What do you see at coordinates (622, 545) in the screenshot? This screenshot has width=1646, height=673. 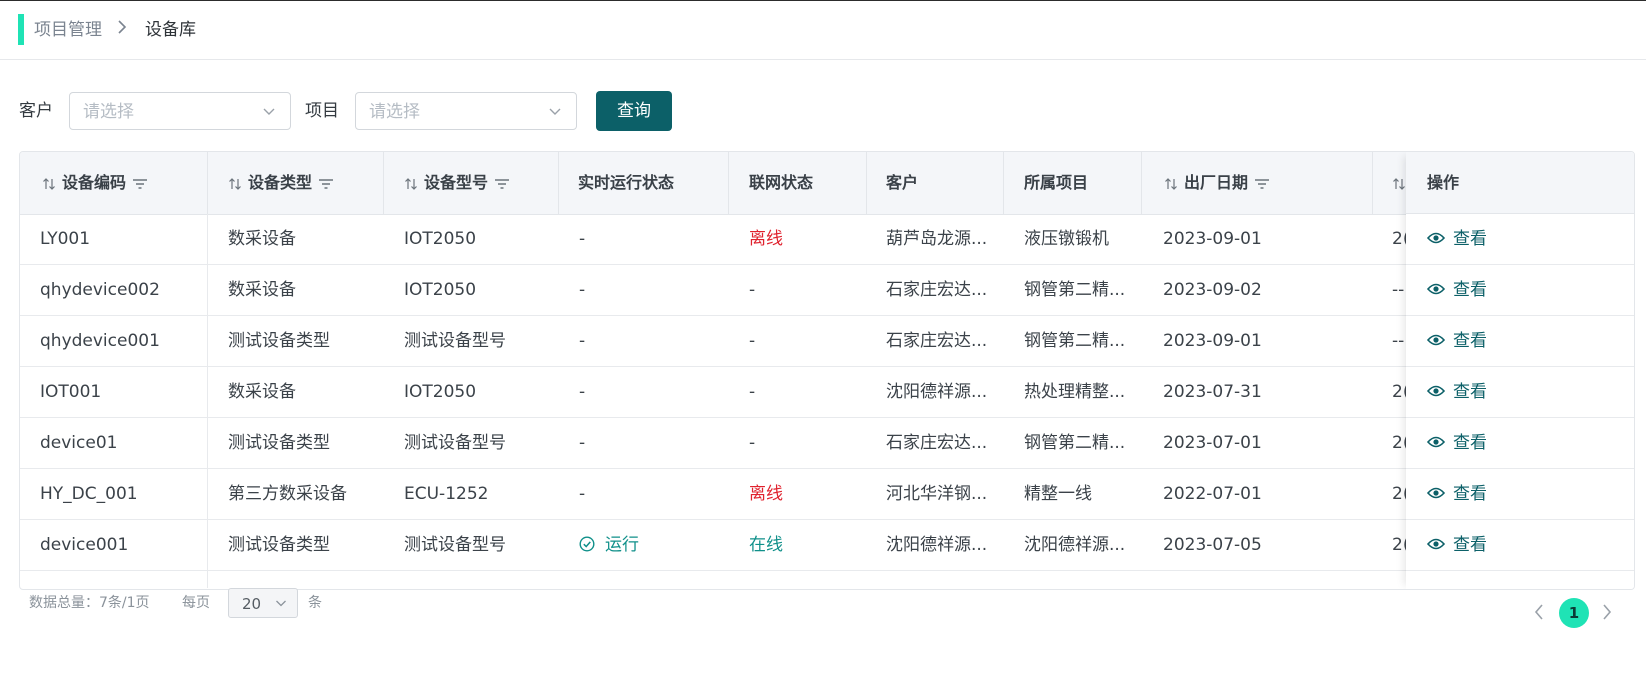 I see `run-status-label: 运行` at bounding box center [622, 545].